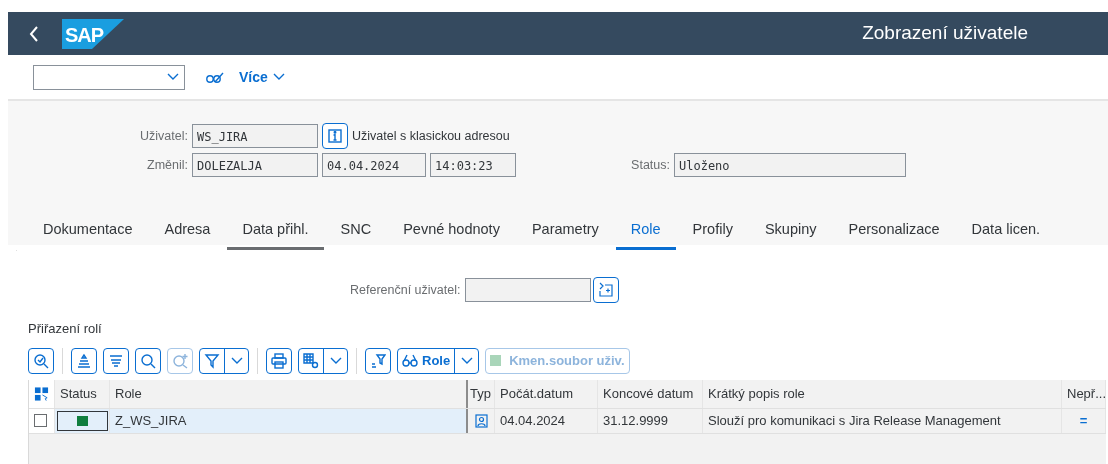 The width and height of the screenshot is (1108, 464). I want to click on tab: Data licen., so click(1006, 233).